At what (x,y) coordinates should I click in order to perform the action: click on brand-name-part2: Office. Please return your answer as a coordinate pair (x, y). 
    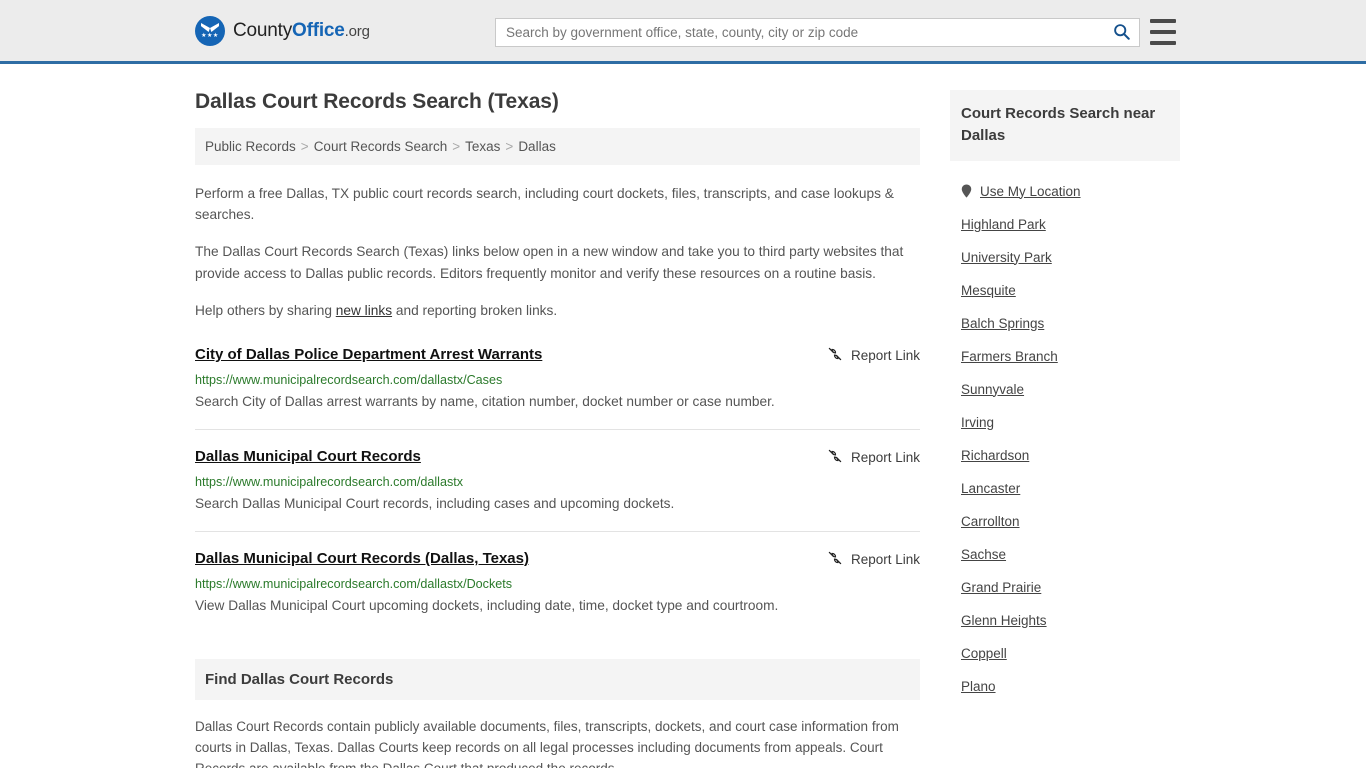
    Looking at the image, I should click on (318, 30).